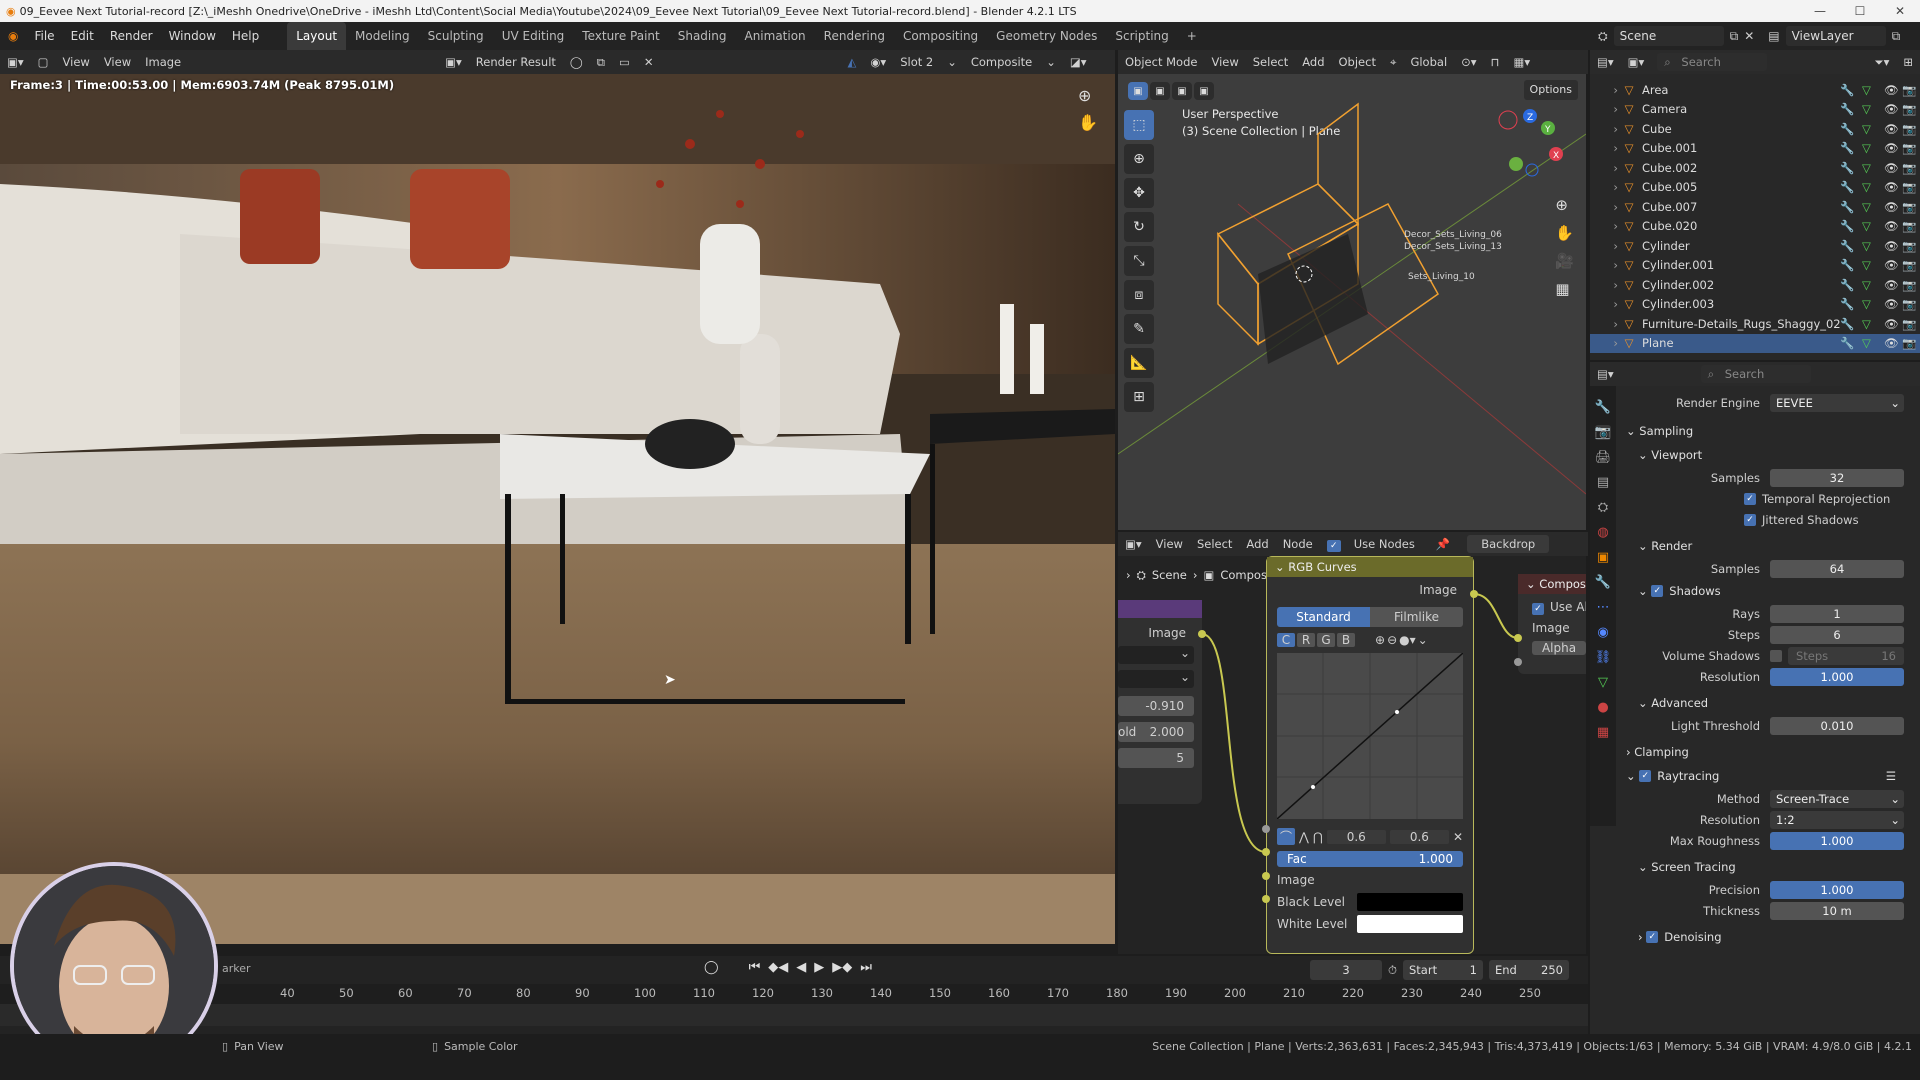 Image resolution: width=1920 pixels, height=1080 pixels. Describe the element at coordinates (1522, 62) in the screenshot. I see `grid-icon: ▦▾` at that location.